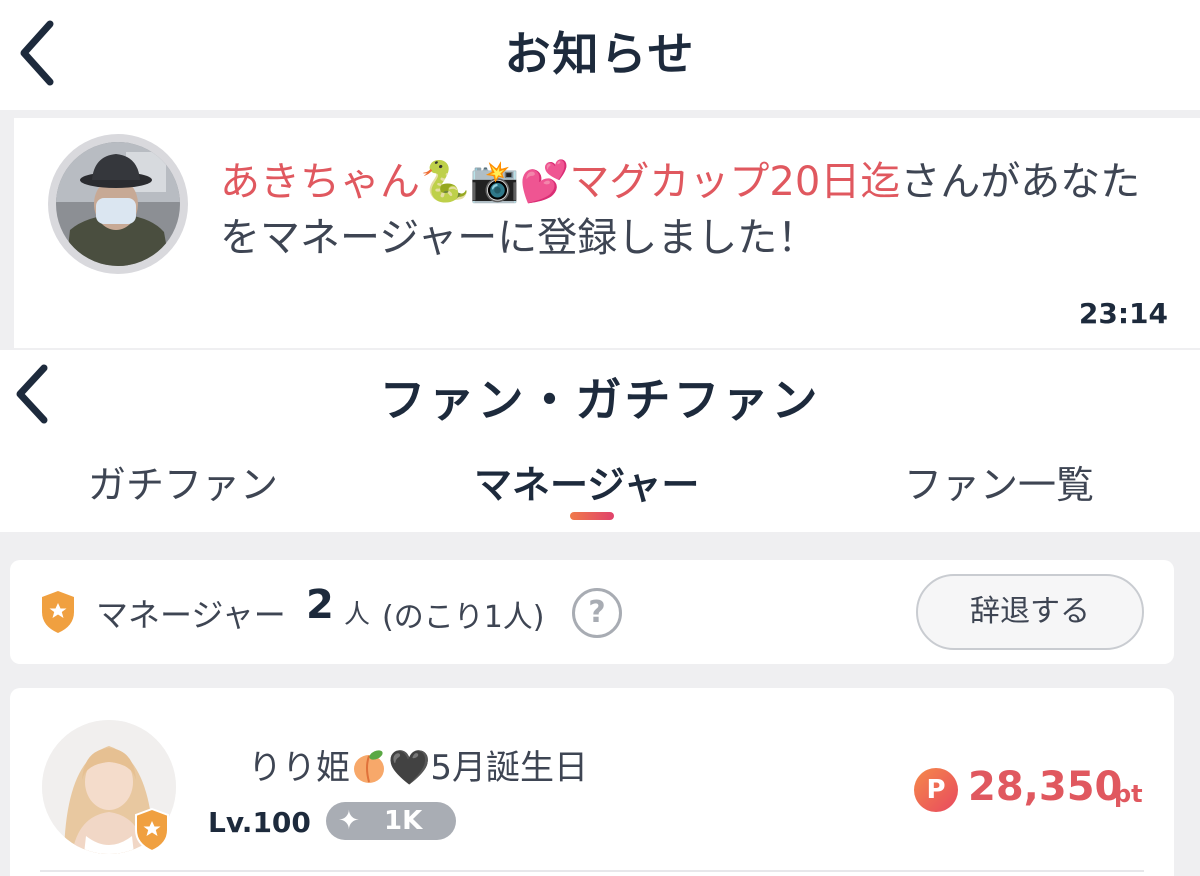  Describe the element at coordinates (488, 768) in the screenshot. I see `fan-name-part2: 🖤5月誕生日` at that location.